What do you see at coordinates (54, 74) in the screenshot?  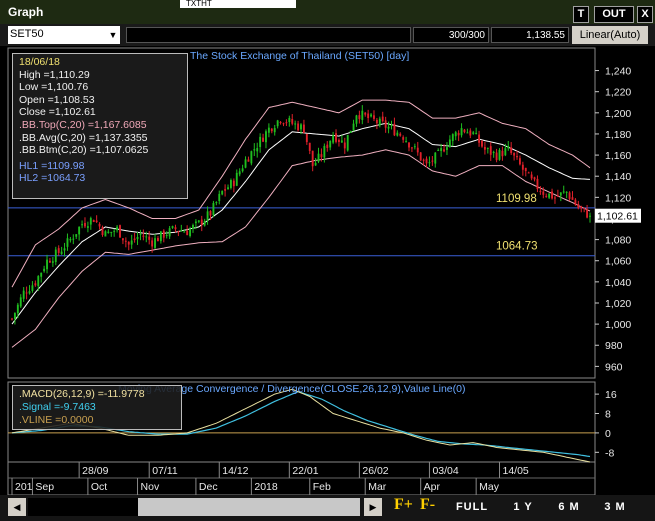 I see `info-high: High =1,110.29` at bounding box center [54, 74].